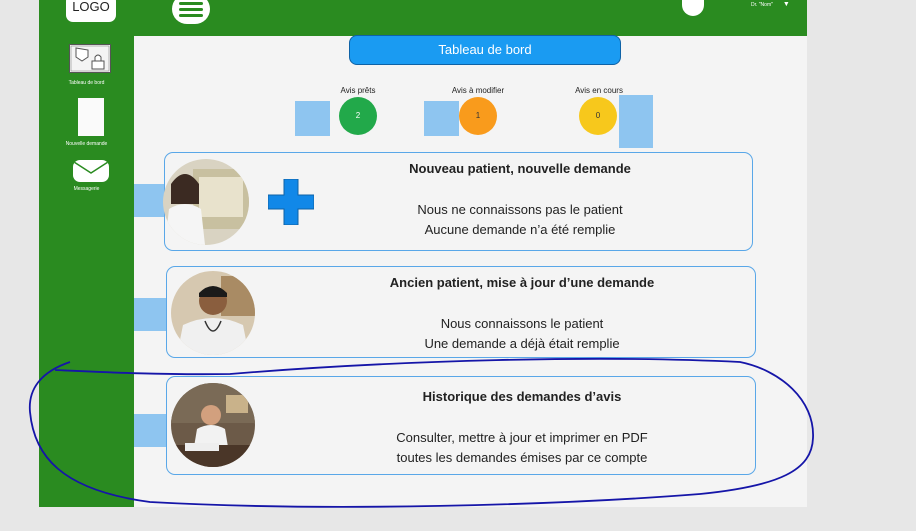 Image resolution: width=916 pixels, height=531 pixels. Describe the element at coordinates (478, 90) in the screenshot. I see `stat-label-to-modify: Avis à modifier` at that location.